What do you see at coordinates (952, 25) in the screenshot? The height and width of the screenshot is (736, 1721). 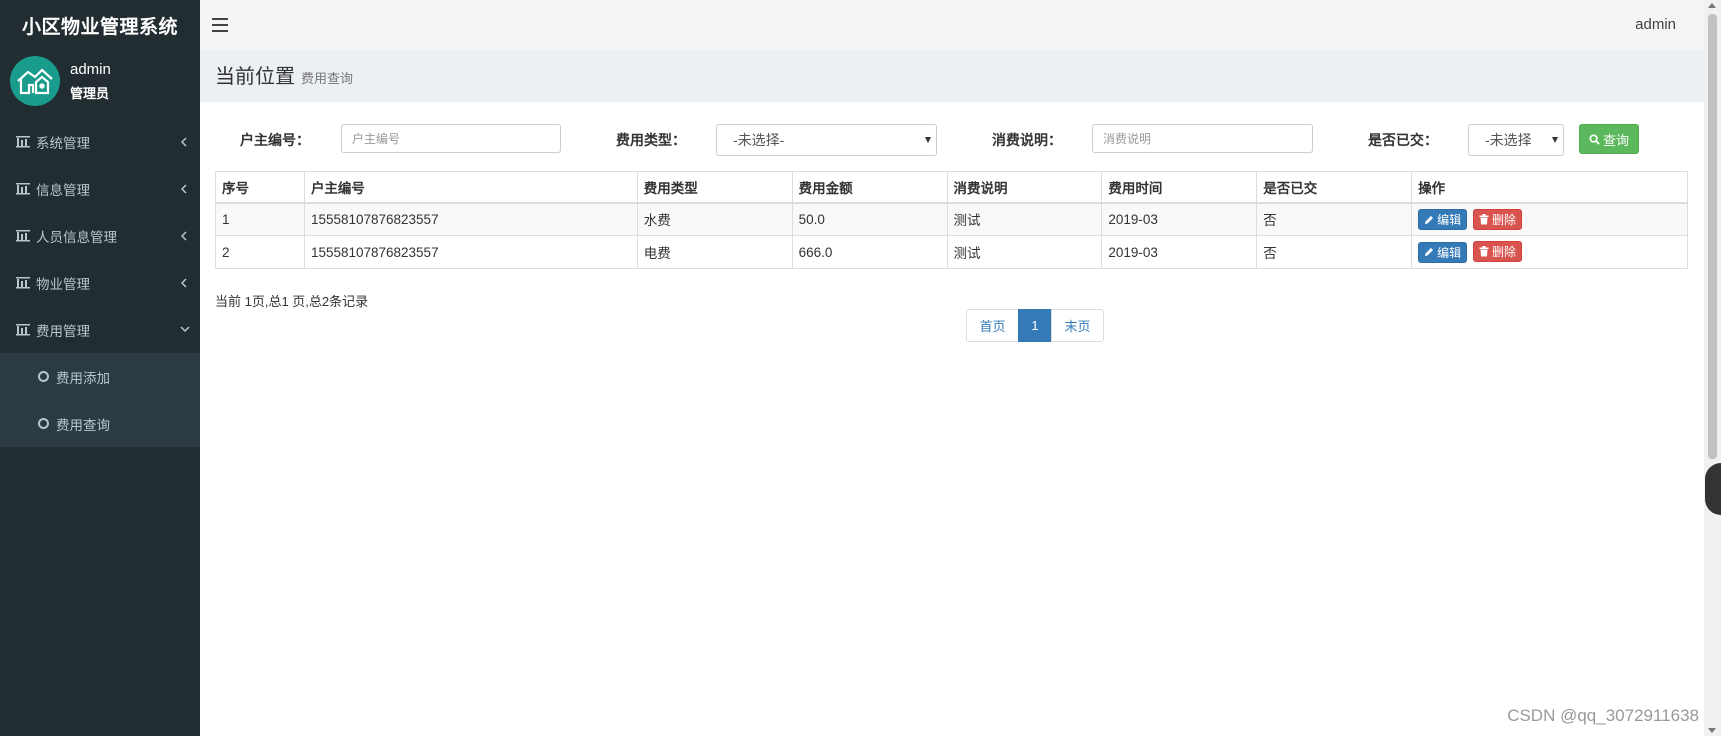 I see `top-navbar: admin` at bounding box center [952, 25].